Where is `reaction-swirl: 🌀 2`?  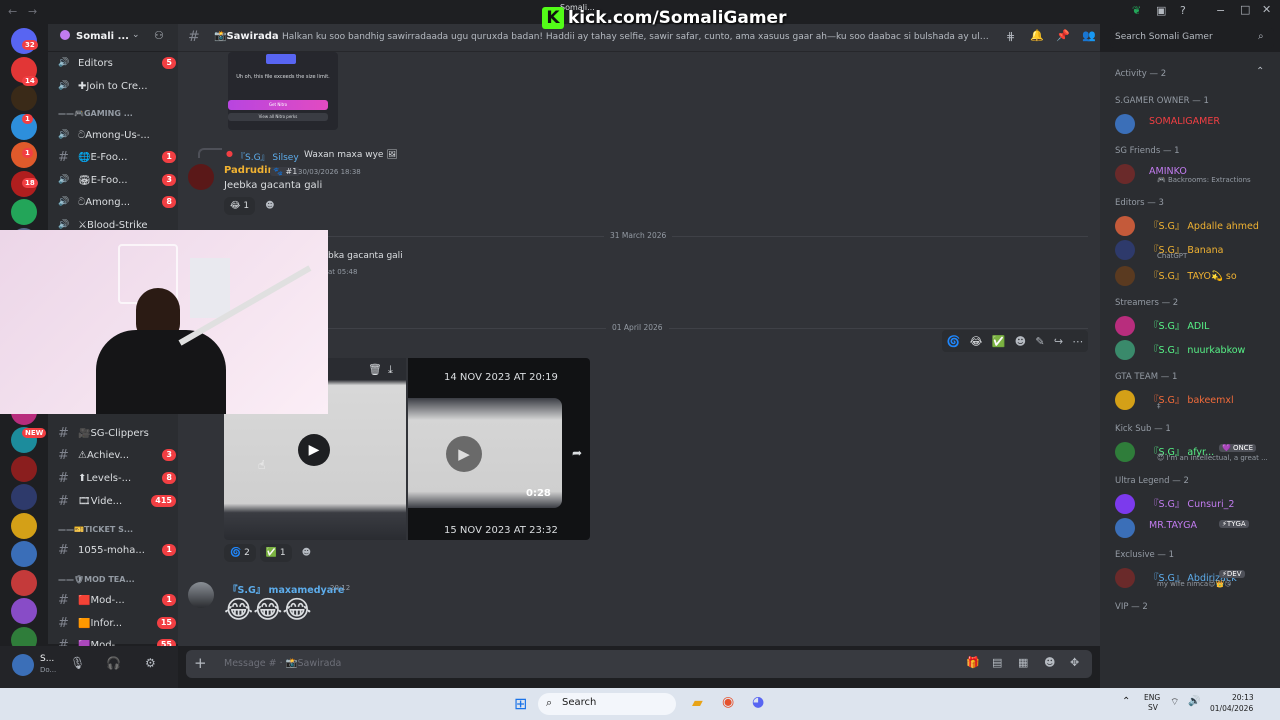
reaction-swirl: 🌀 2 is located at coordinates (240, 553).